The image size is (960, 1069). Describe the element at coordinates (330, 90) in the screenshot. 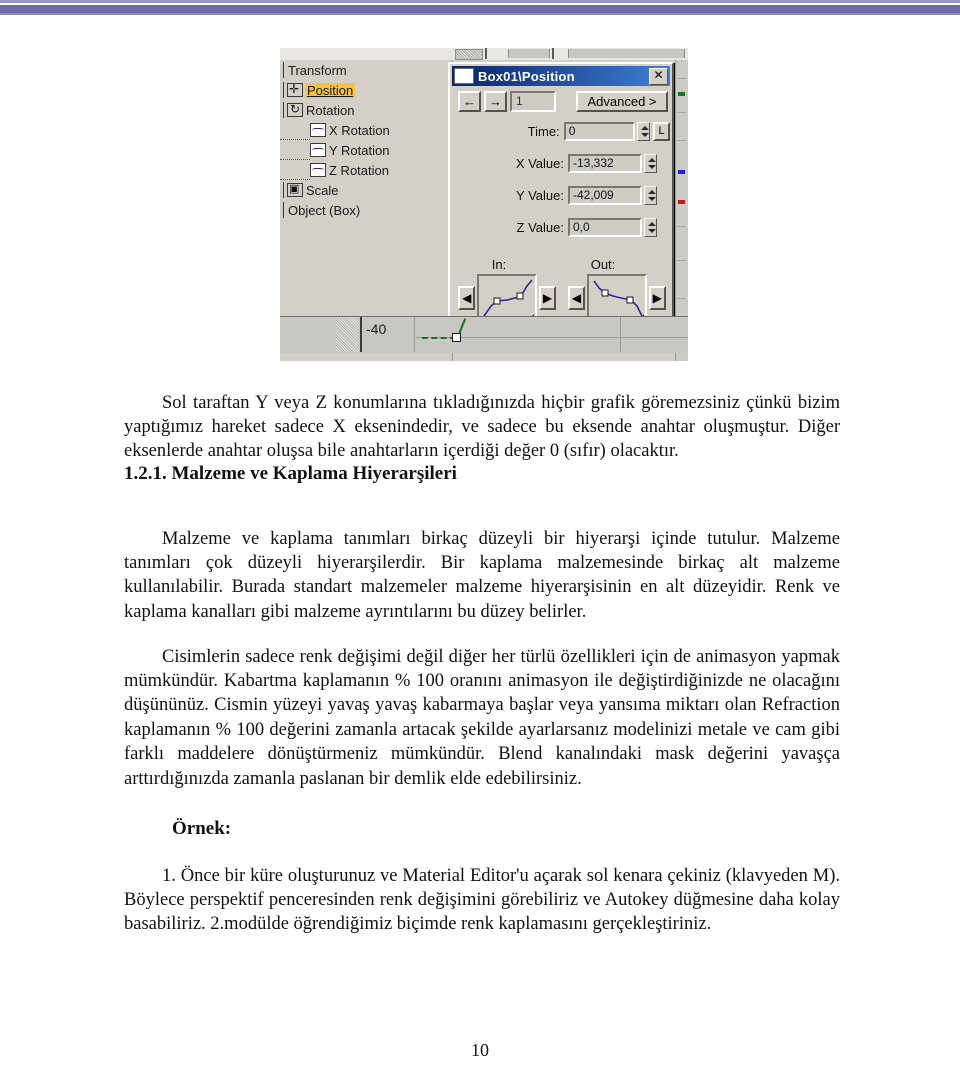

I see `track-item-label: Position` at that location.